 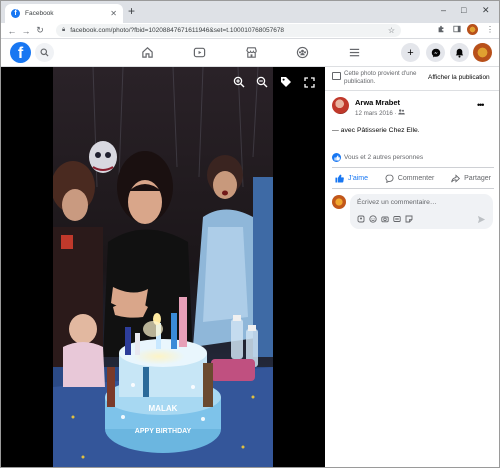 I want to click on tag-icon, so click(x=286, y=82).